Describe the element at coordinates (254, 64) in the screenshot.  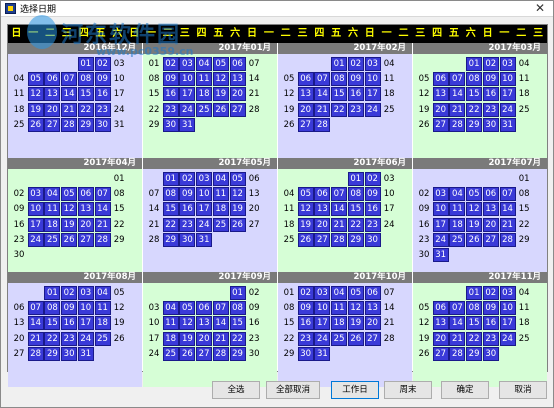
I see `day-cell: 07` at that location.